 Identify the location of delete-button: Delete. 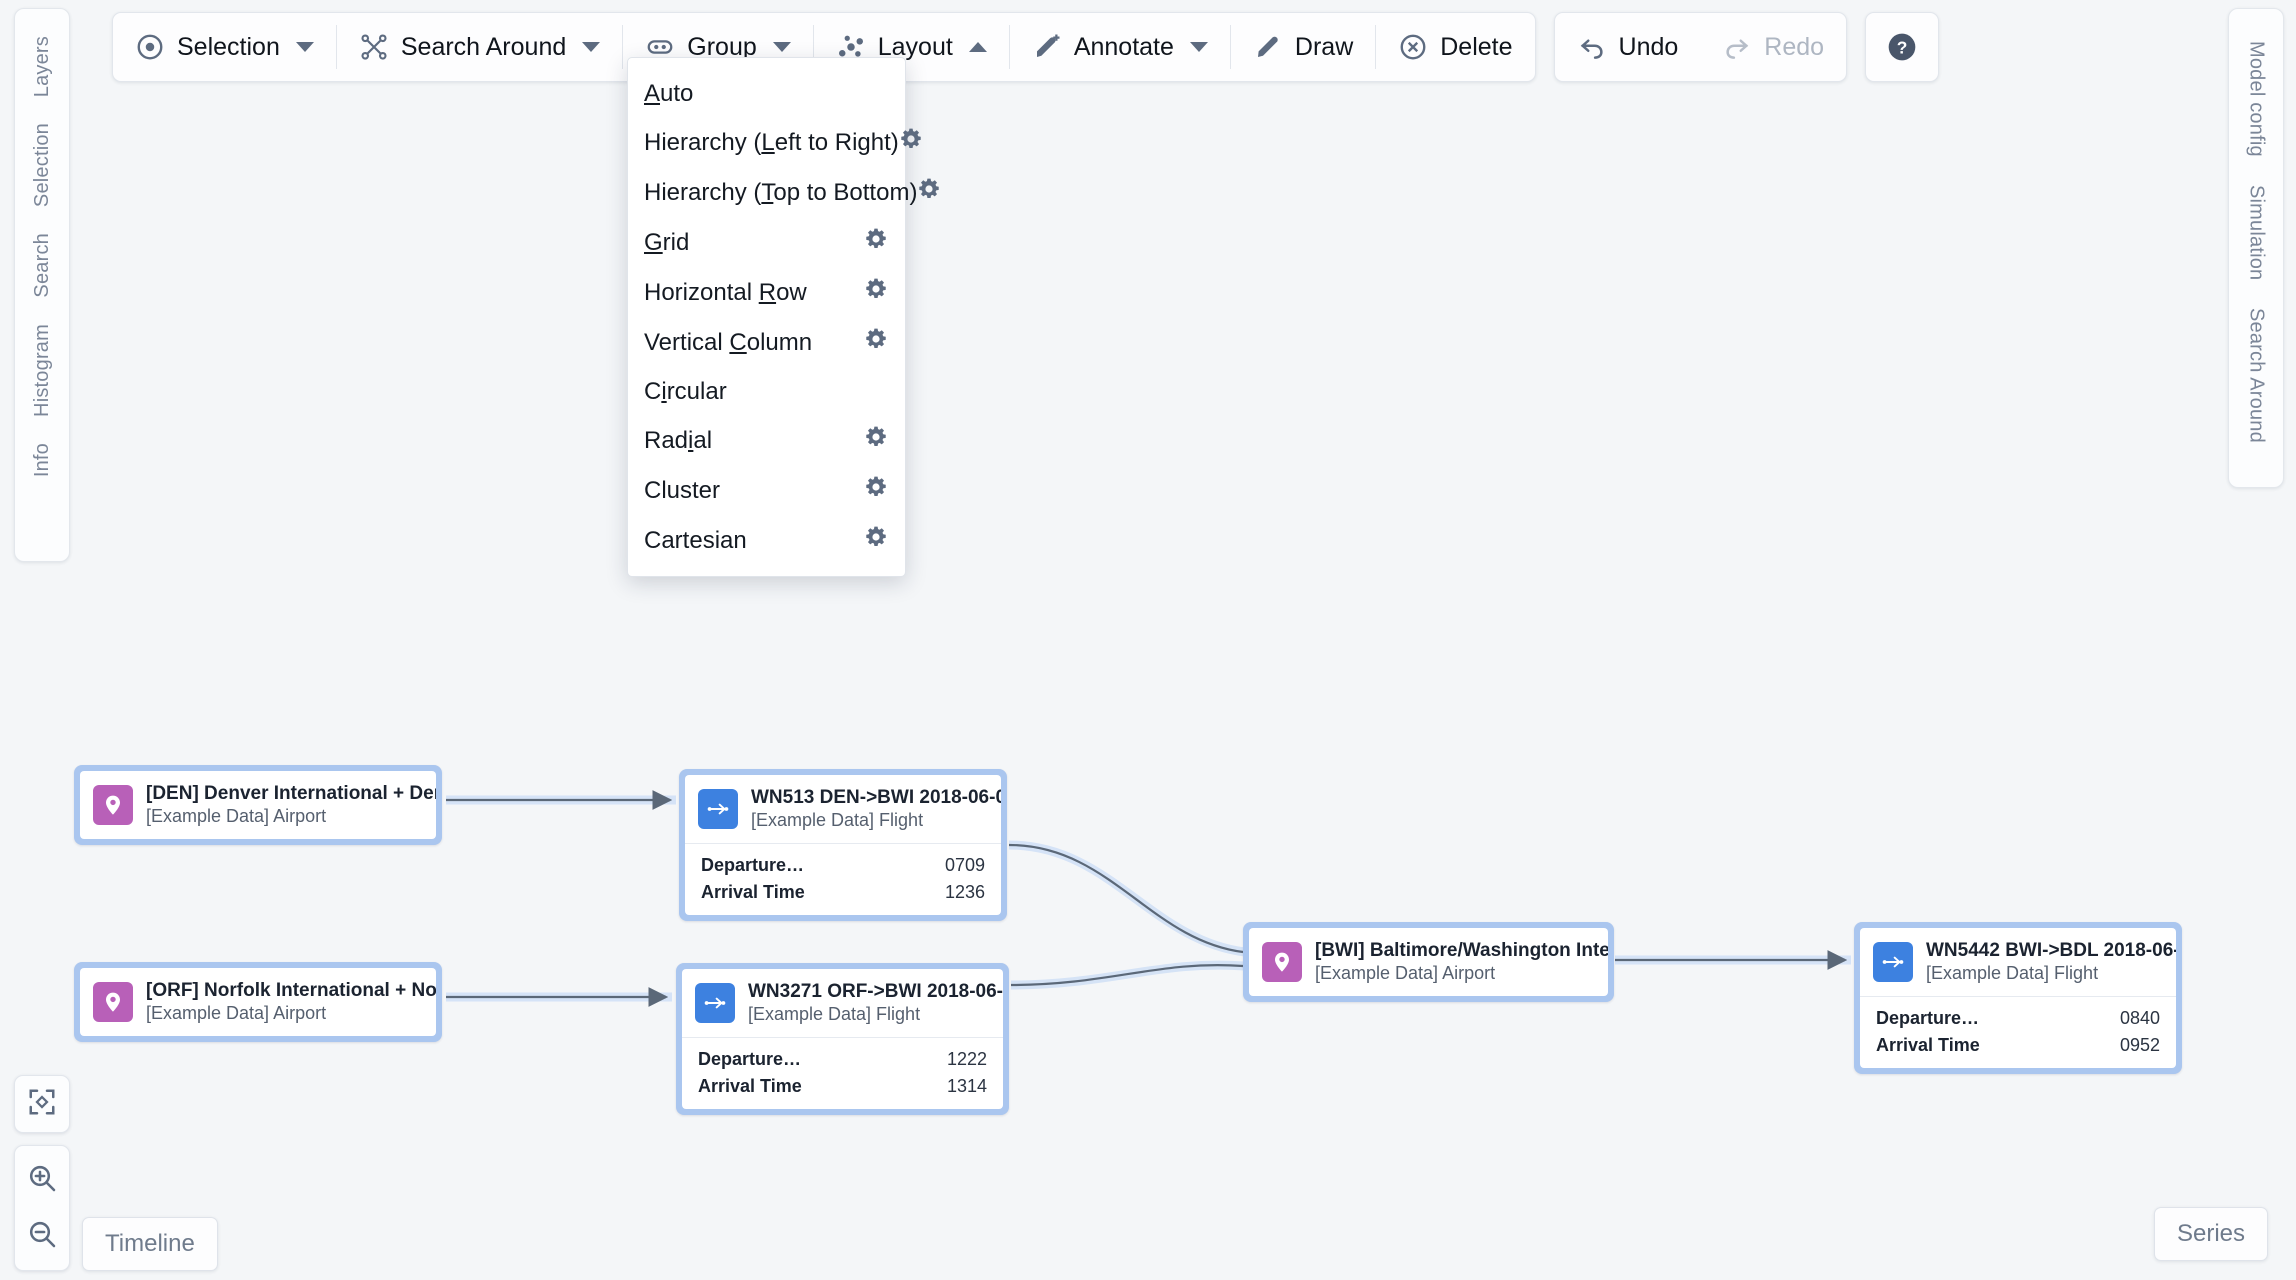
(1455, 47).